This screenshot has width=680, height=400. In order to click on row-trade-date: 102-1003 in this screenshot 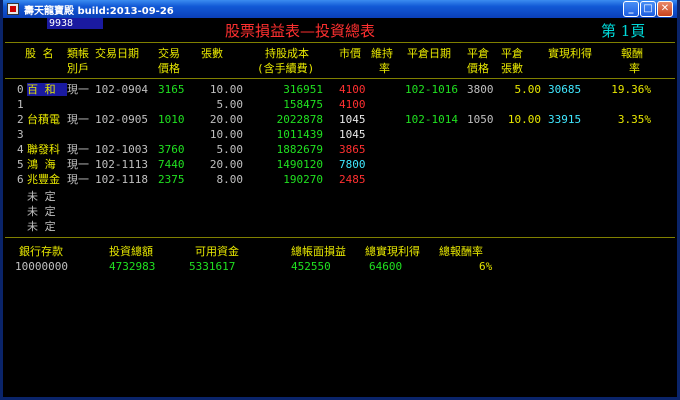, I will do `click(121, 149)`.